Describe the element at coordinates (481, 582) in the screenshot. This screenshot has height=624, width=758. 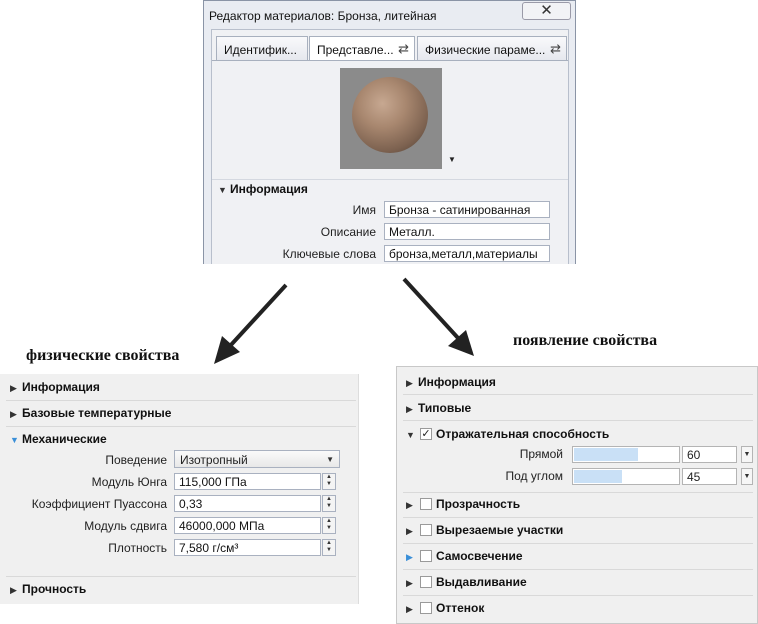
I see `bump-title: Выдавливание` at that location.